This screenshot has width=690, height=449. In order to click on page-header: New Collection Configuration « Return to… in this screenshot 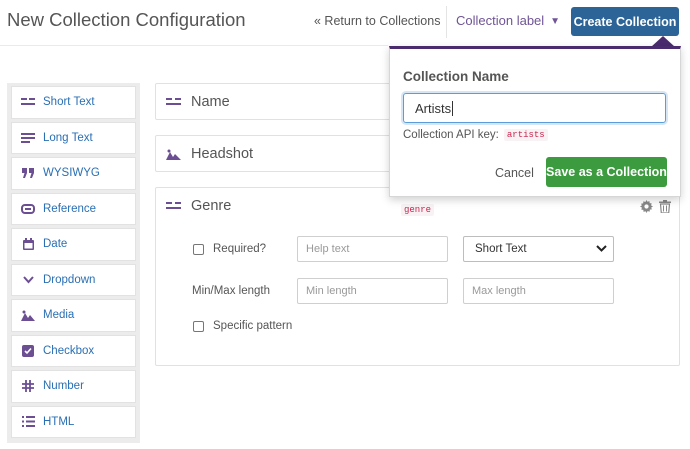, I will do `click(345, 22)`.